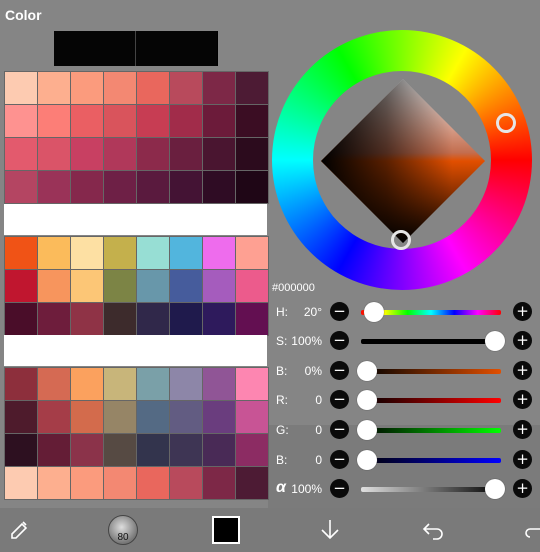  Describe the element at coordinates (401, 240) in the screenshot. I see `color-picker-handle` at that location.